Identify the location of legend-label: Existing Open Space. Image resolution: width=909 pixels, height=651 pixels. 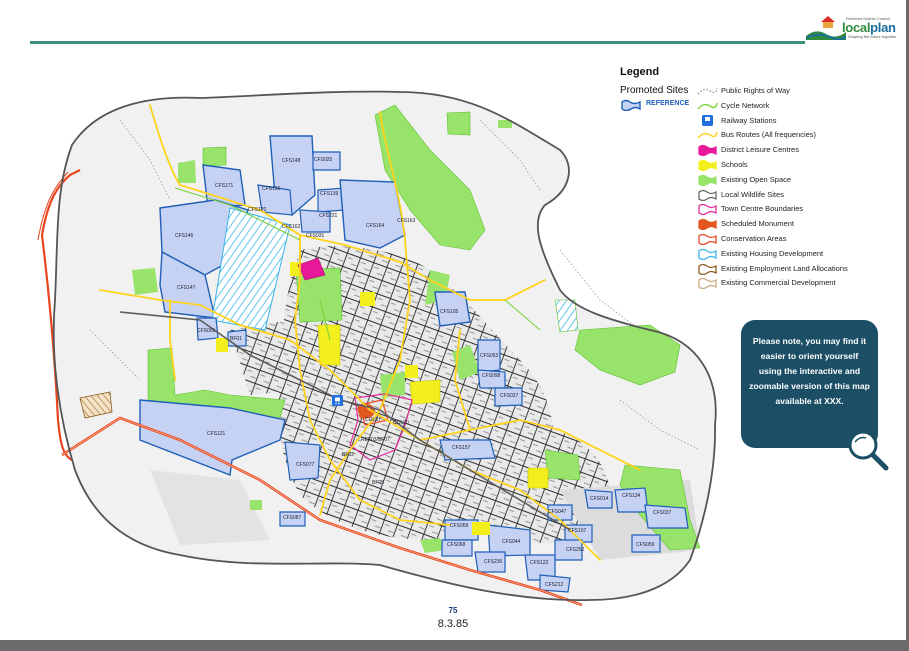
(756, 179).